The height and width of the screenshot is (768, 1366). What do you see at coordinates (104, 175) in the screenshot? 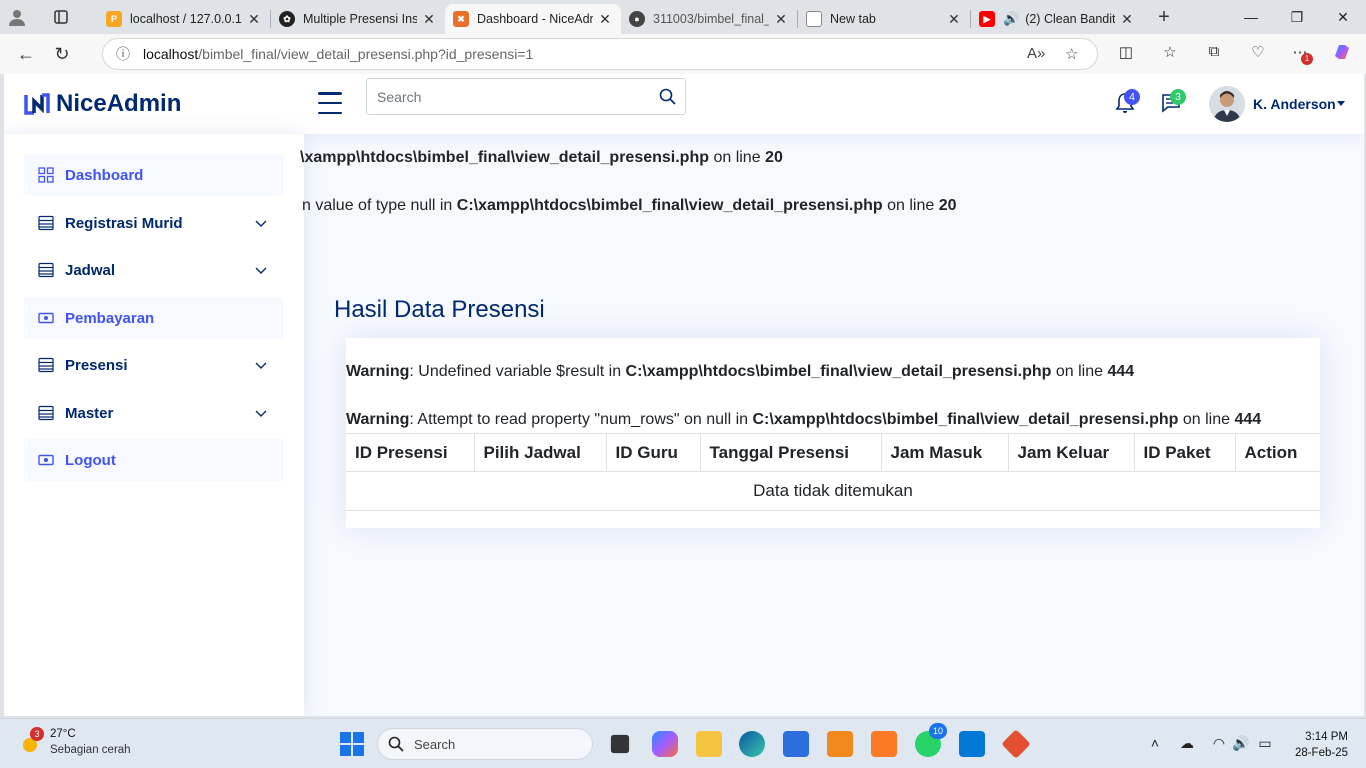
I see `sidebar-item-label: Dashboard` at bounding box center [104, 175].